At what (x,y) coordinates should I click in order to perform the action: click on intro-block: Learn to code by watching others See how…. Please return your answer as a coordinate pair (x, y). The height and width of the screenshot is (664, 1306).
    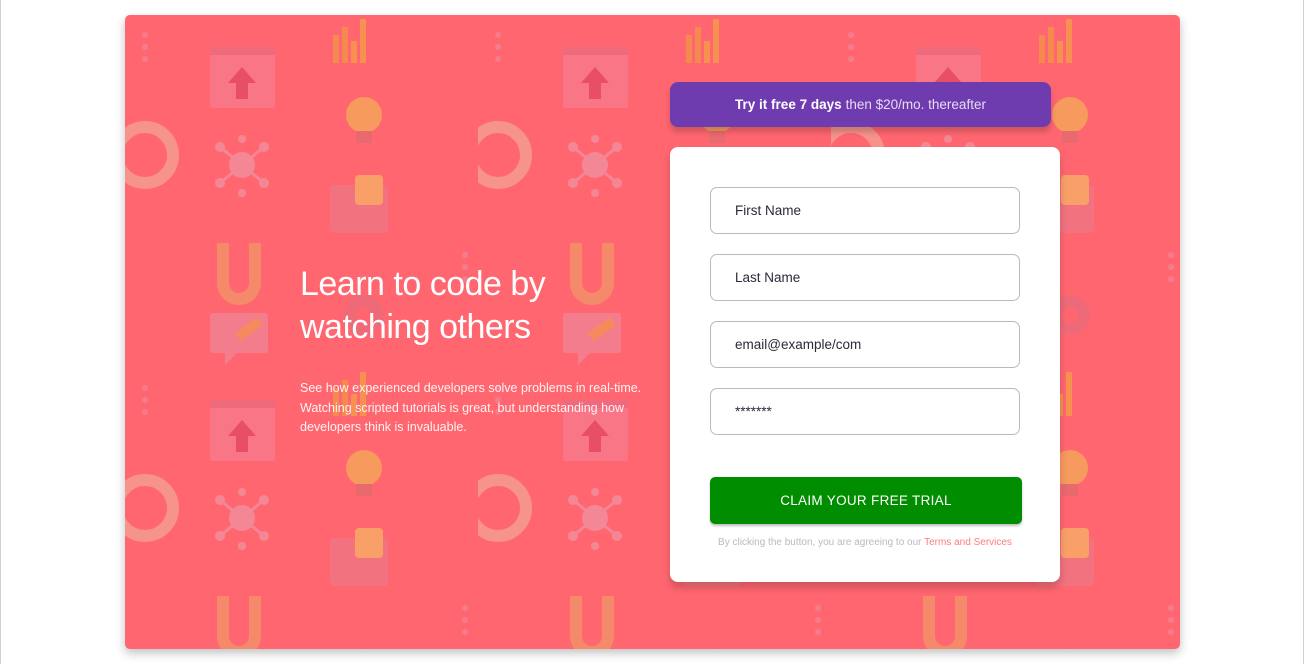
    Looking at the image, I should click on (485, 350).